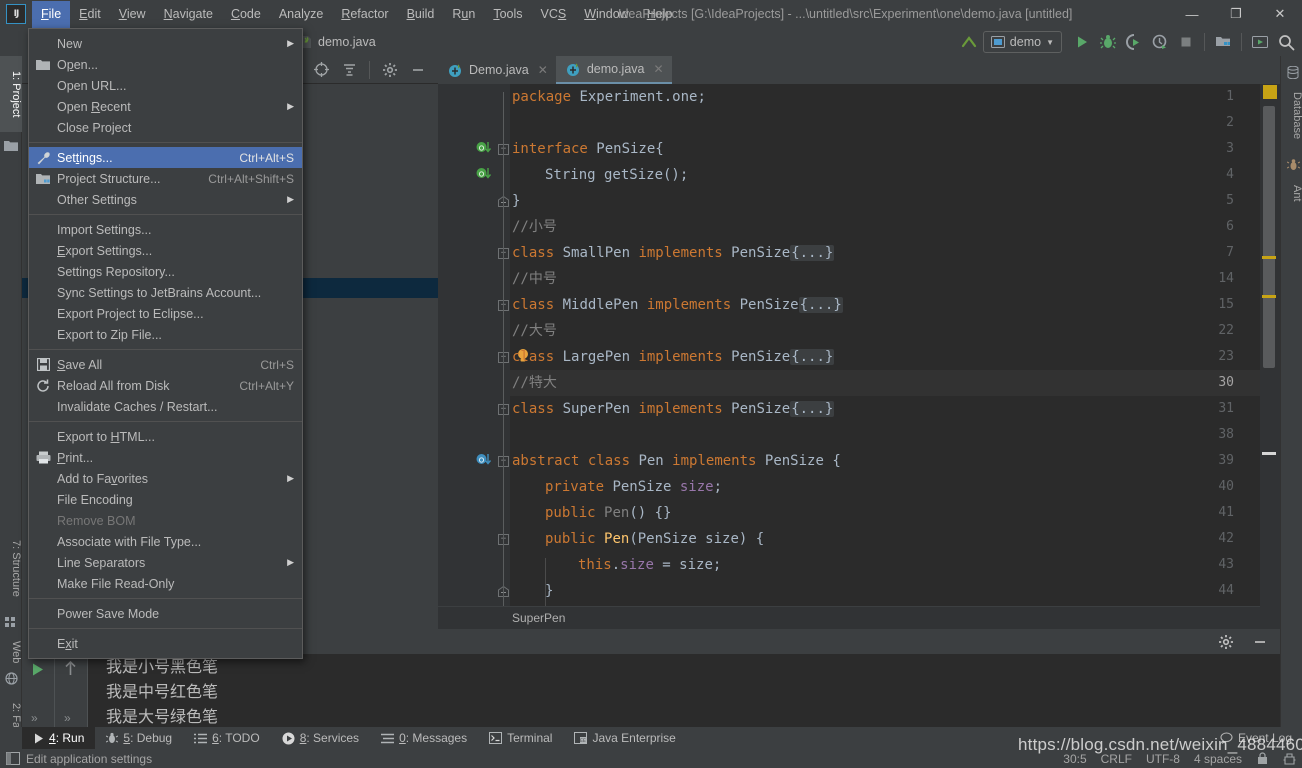 This screenshot has height=768, width=1302. Describe the element at coordinates (1269, 237) in the screenshot. I see `editor-scrollbar-thumb` at that location.